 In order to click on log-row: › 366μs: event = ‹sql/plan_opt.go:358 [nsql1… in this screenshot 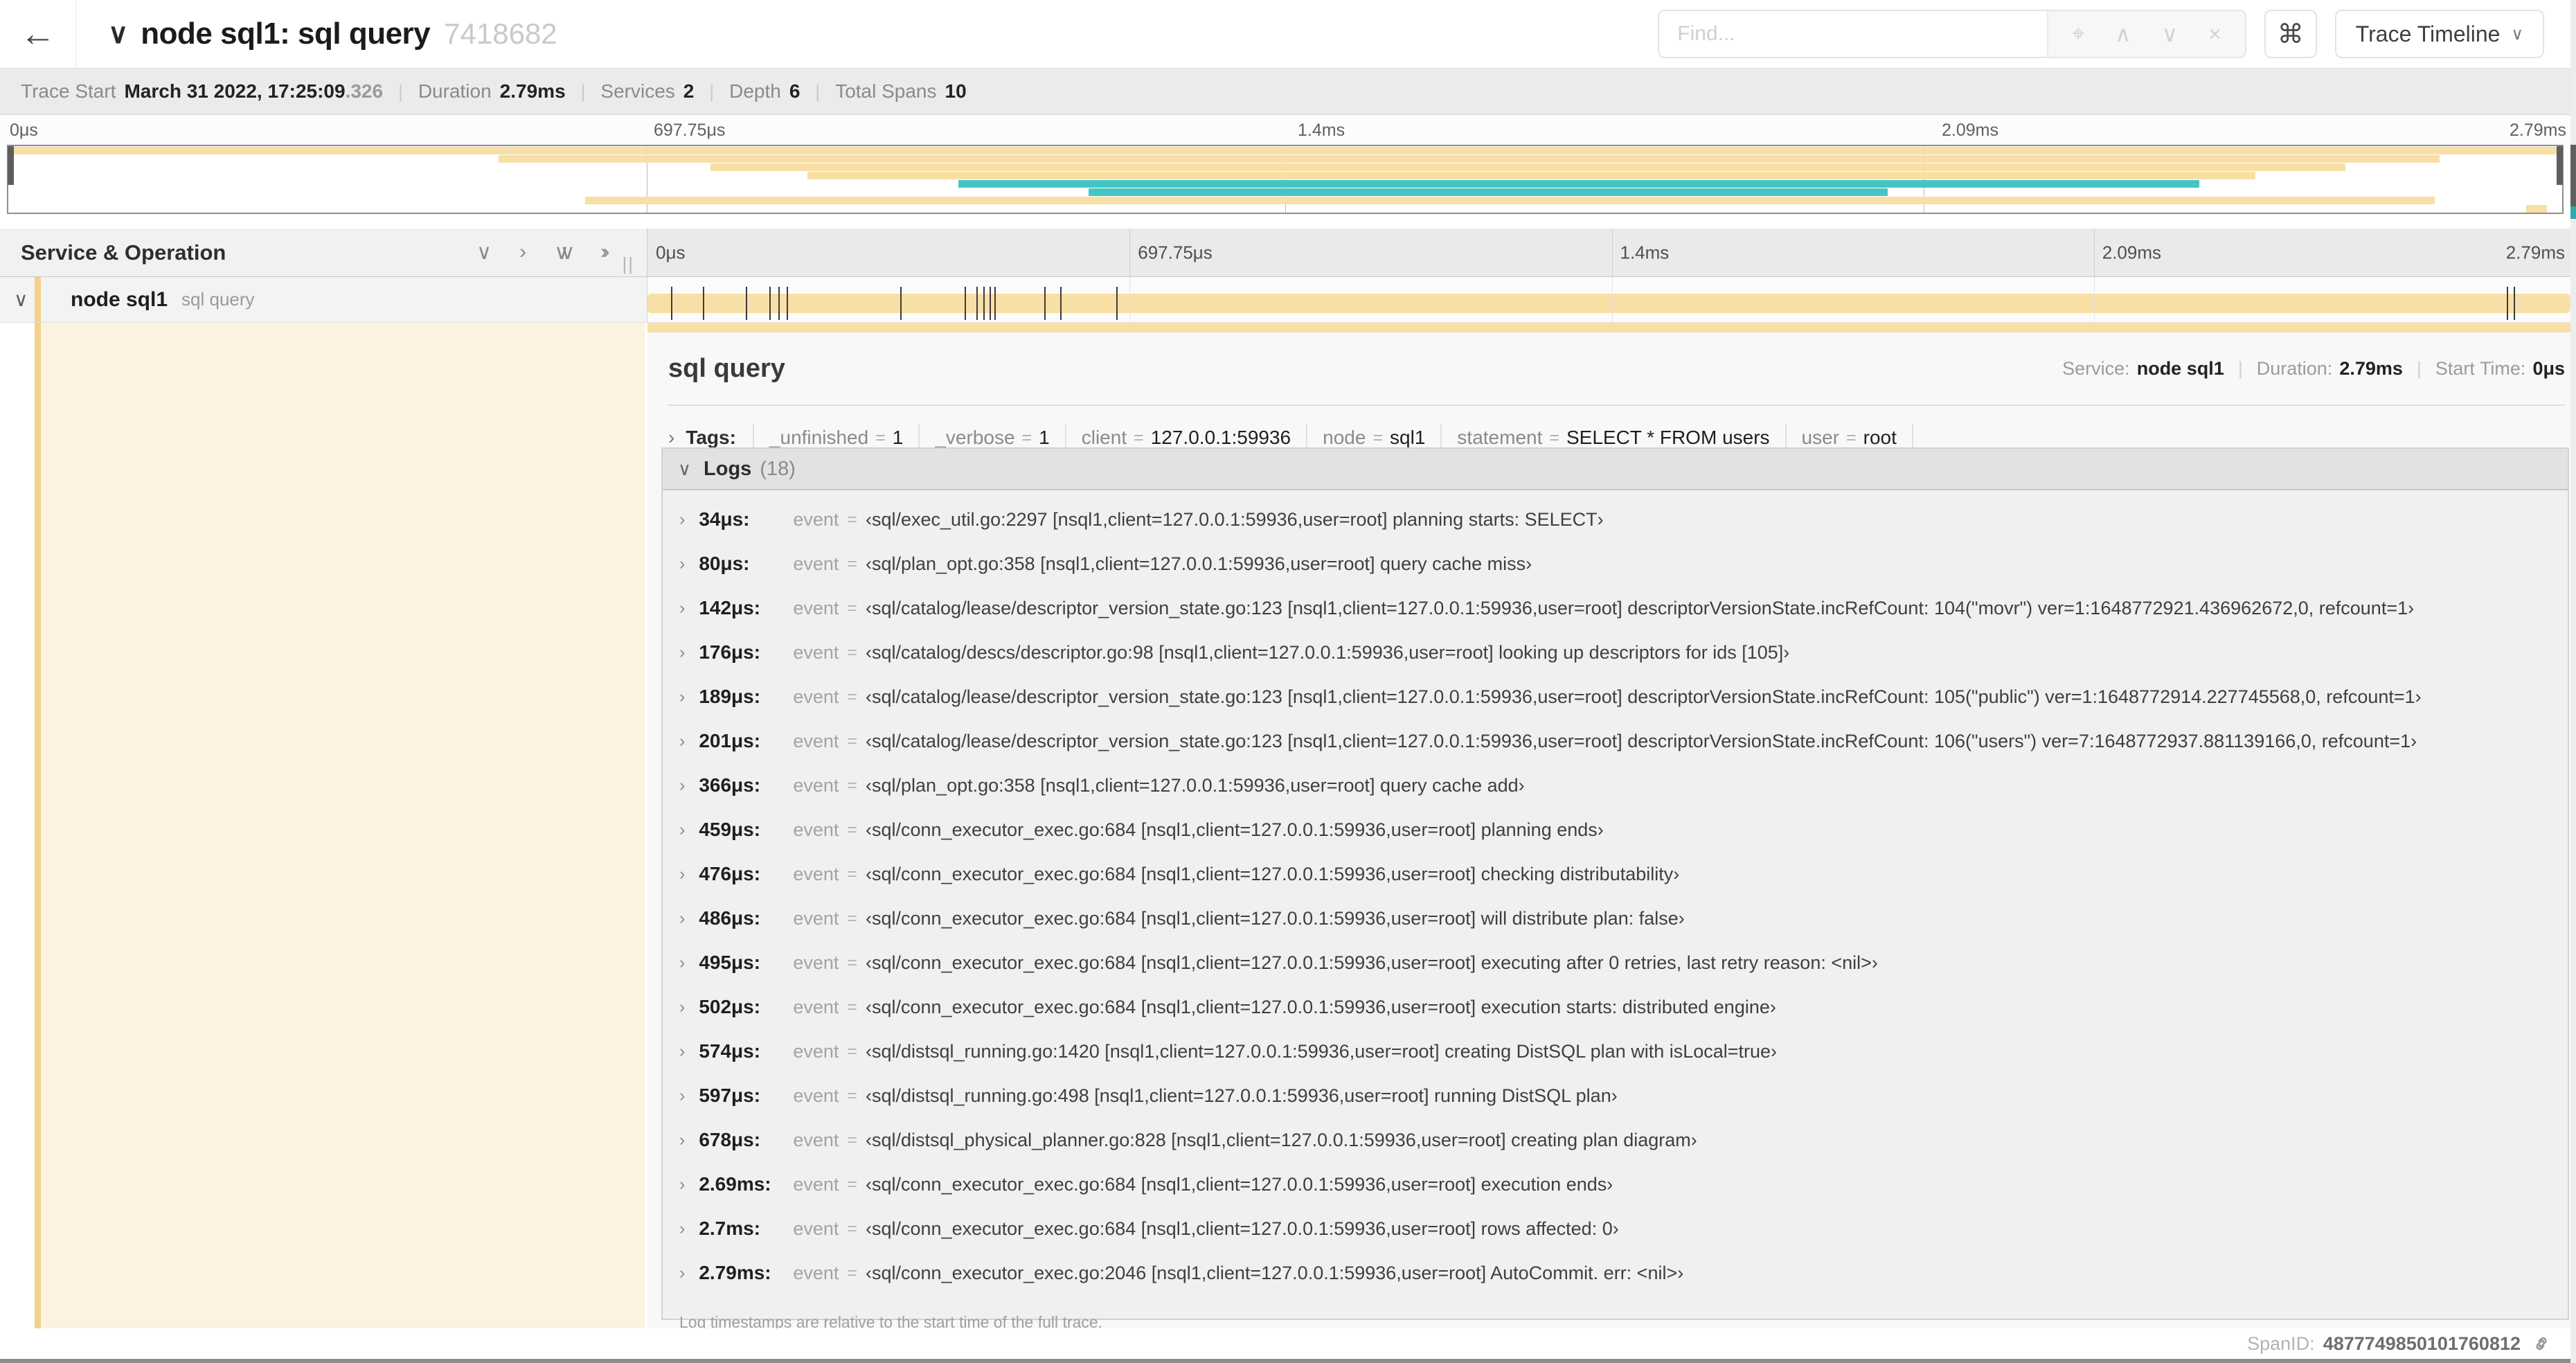, I will do `click(1615, 786)`.